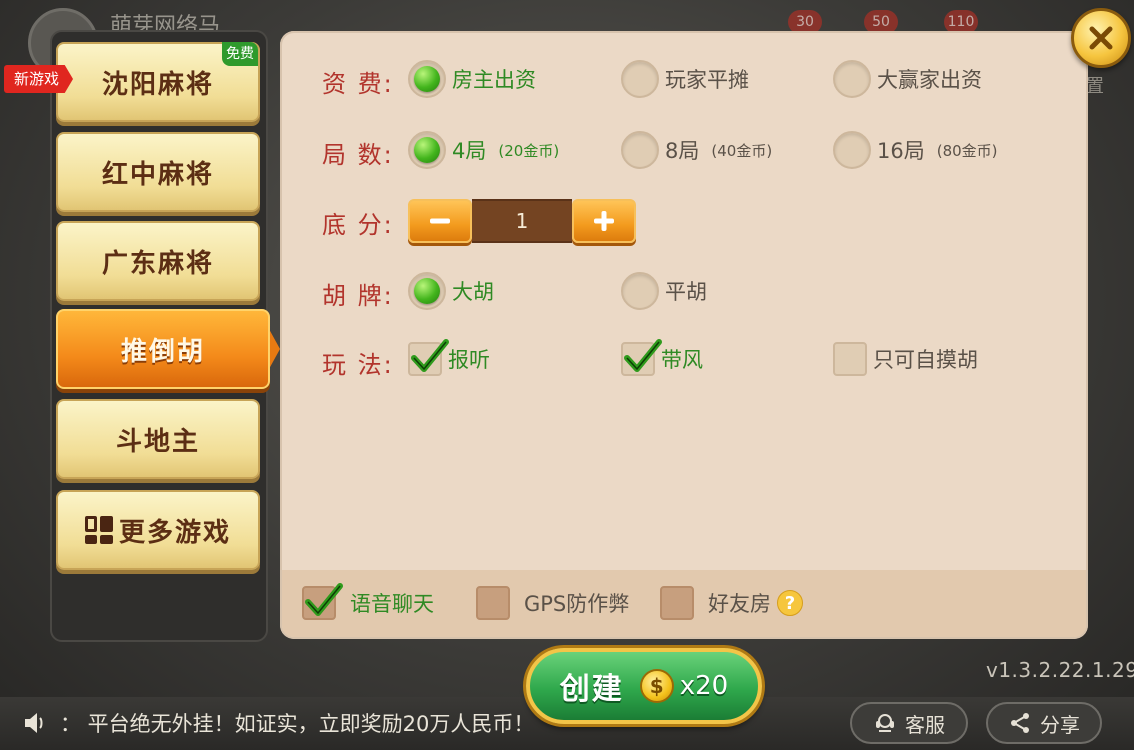 Image resolution: width=1134 pixels, height=750 pixels. Describe the element at coordinates (358, 155) in the screenshot. I see `rounds-label: 局 数:` at that location.